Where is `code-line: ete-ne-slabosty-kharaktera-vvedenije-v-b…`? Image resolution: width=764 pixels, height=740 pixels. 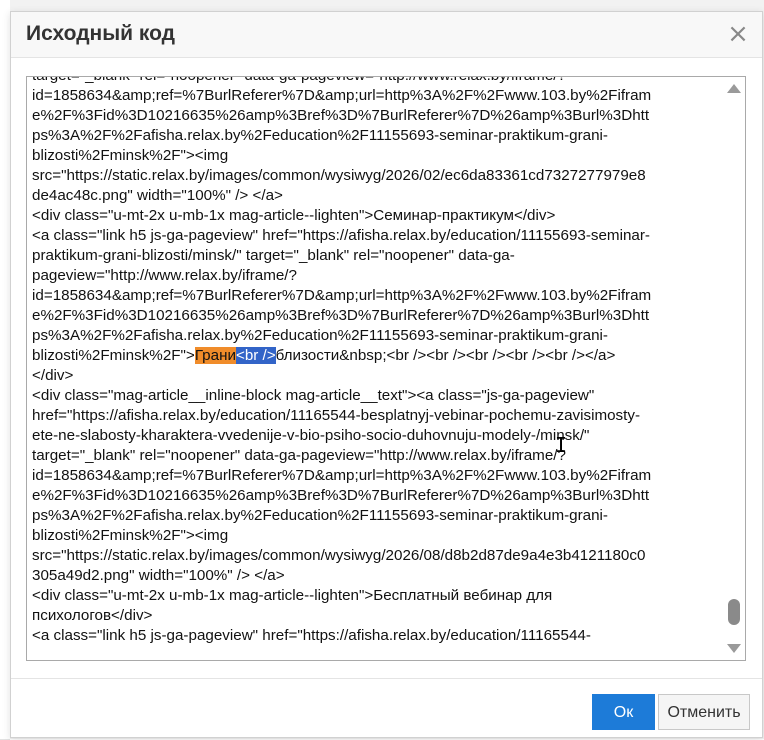 code-line: ete-ne-slabosty-kharaktera-vvedenije-v-b… is located at coordinates (311, 435).